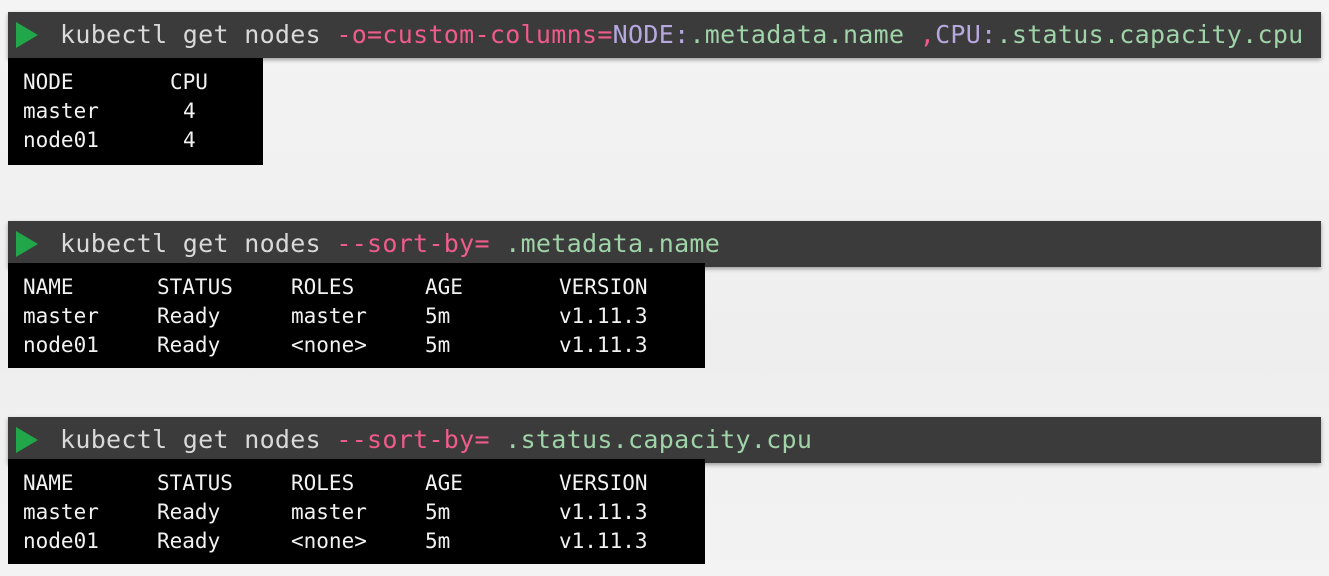  I want to click on column-key: NODE, so click(643, 34).